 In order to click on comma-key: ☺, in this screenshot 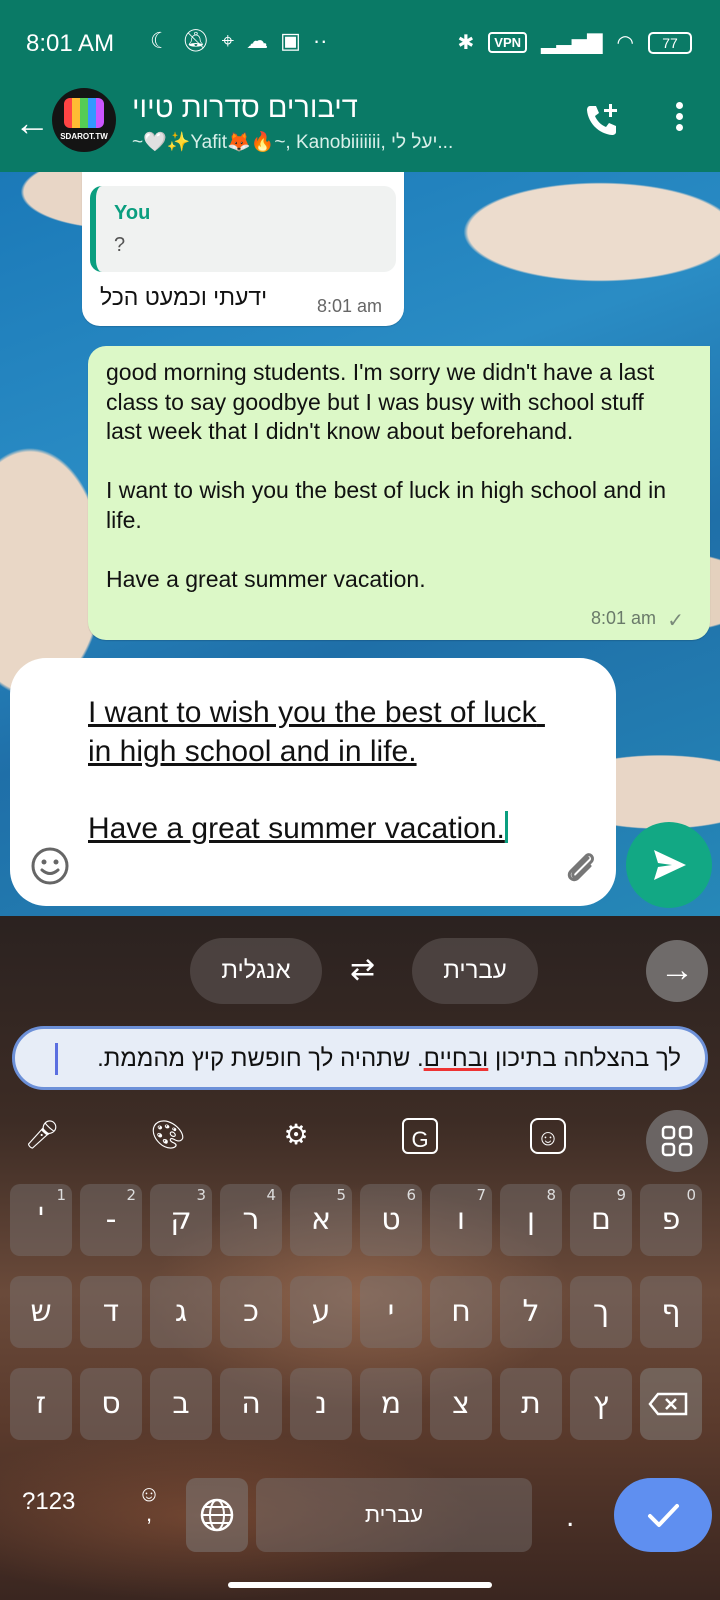, I will do `click(149, 1504)`.